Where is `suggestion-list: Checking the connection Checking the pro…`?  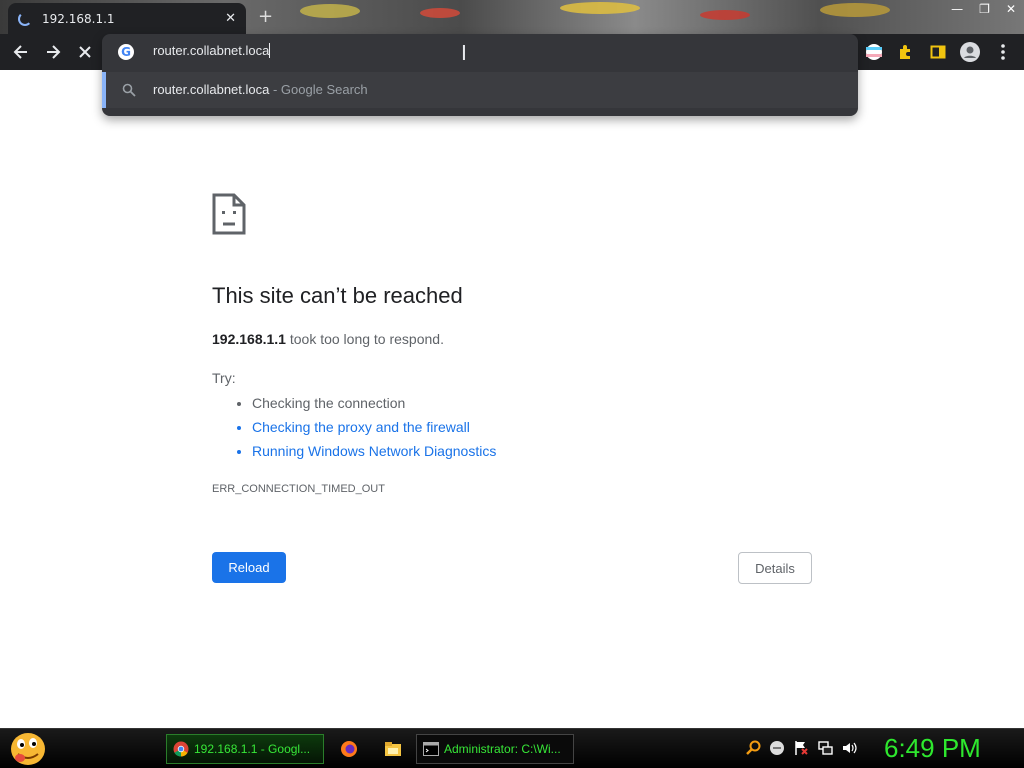 suggestion-list: Checking the connection Checking the pro… is located at coordinates (365, 430).